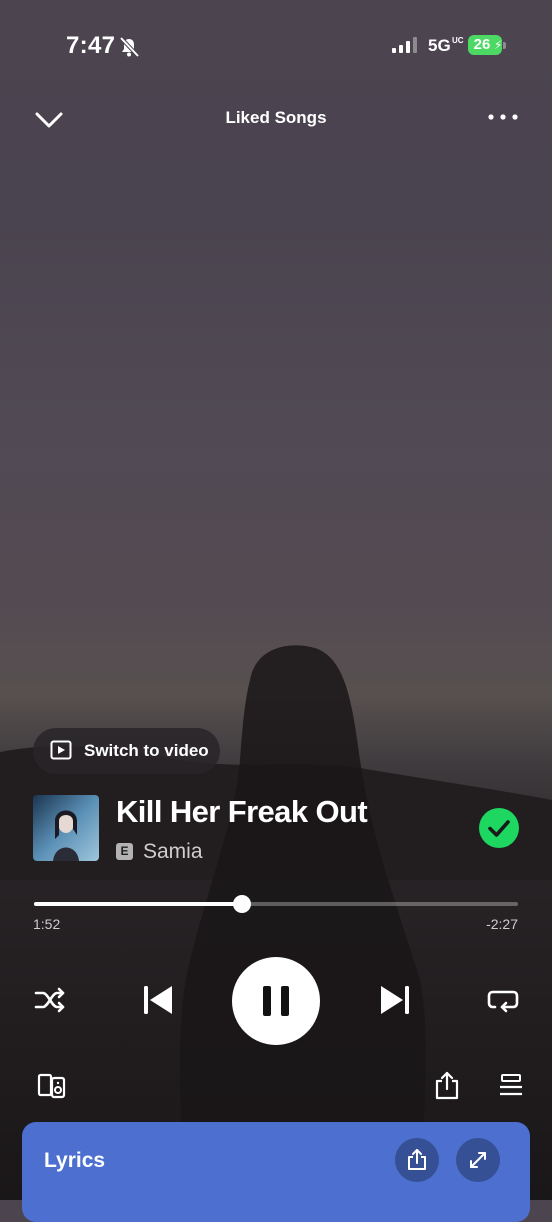 This screenshot has height=1222, width=552. I want to click on switch-to-video-button: Switch to video, so click(126, 751).